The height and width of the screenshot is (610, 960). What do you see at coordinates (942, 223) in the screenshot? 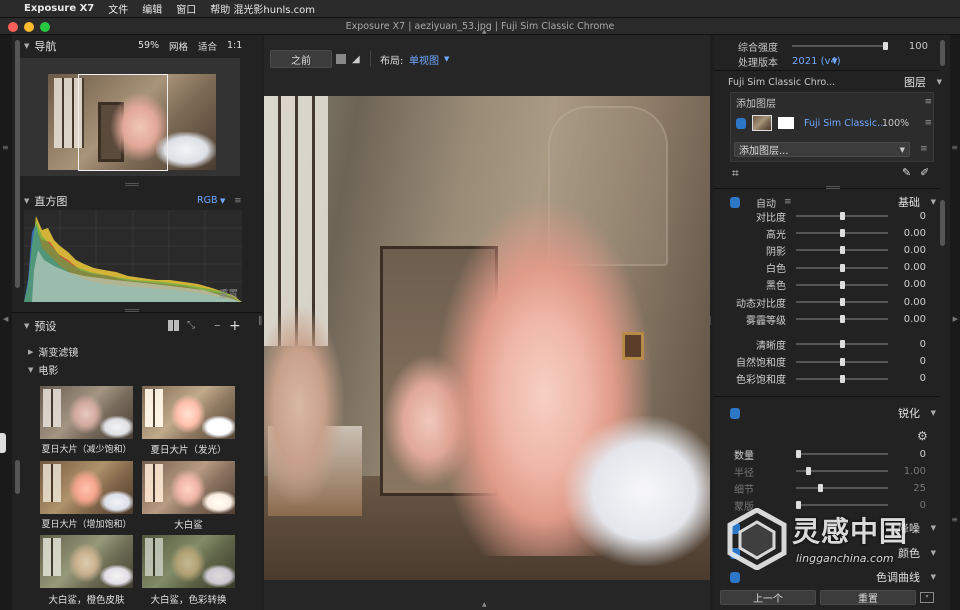
I see `right-scrollbar` at bounding box center [942, 223].